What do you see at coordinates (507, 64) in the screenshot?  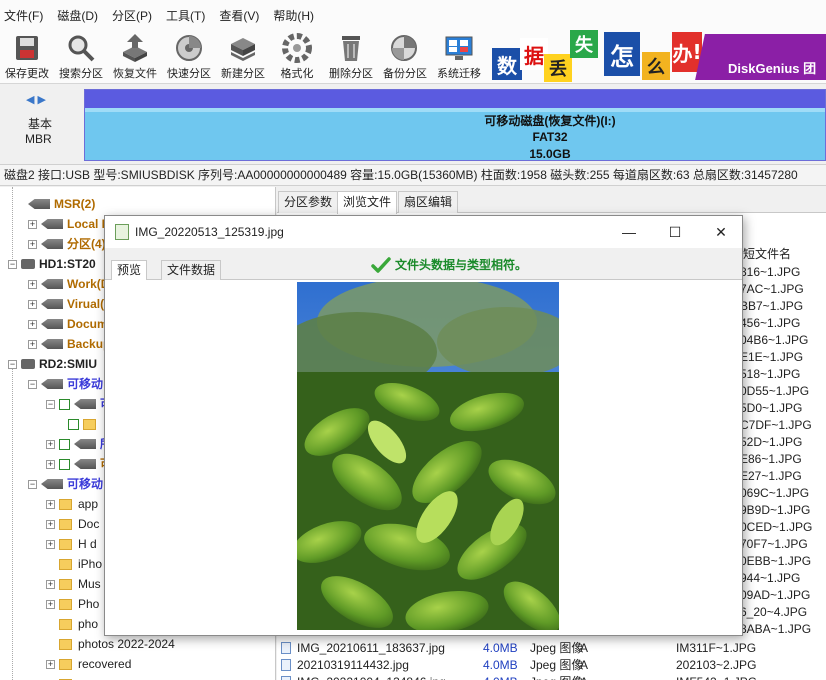 I see `banner-tile-1: 数` at bounding box center [507, 64].